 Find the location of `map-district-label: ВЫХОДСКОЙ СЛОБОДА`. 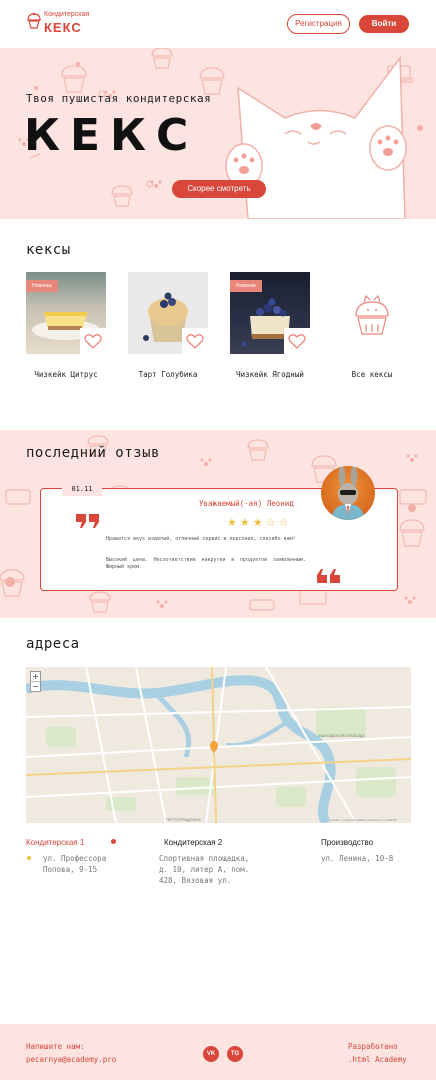

map-district-label: ВЫХОДСКОЙ СЛОБОДА is located at coordinates (342, 735).